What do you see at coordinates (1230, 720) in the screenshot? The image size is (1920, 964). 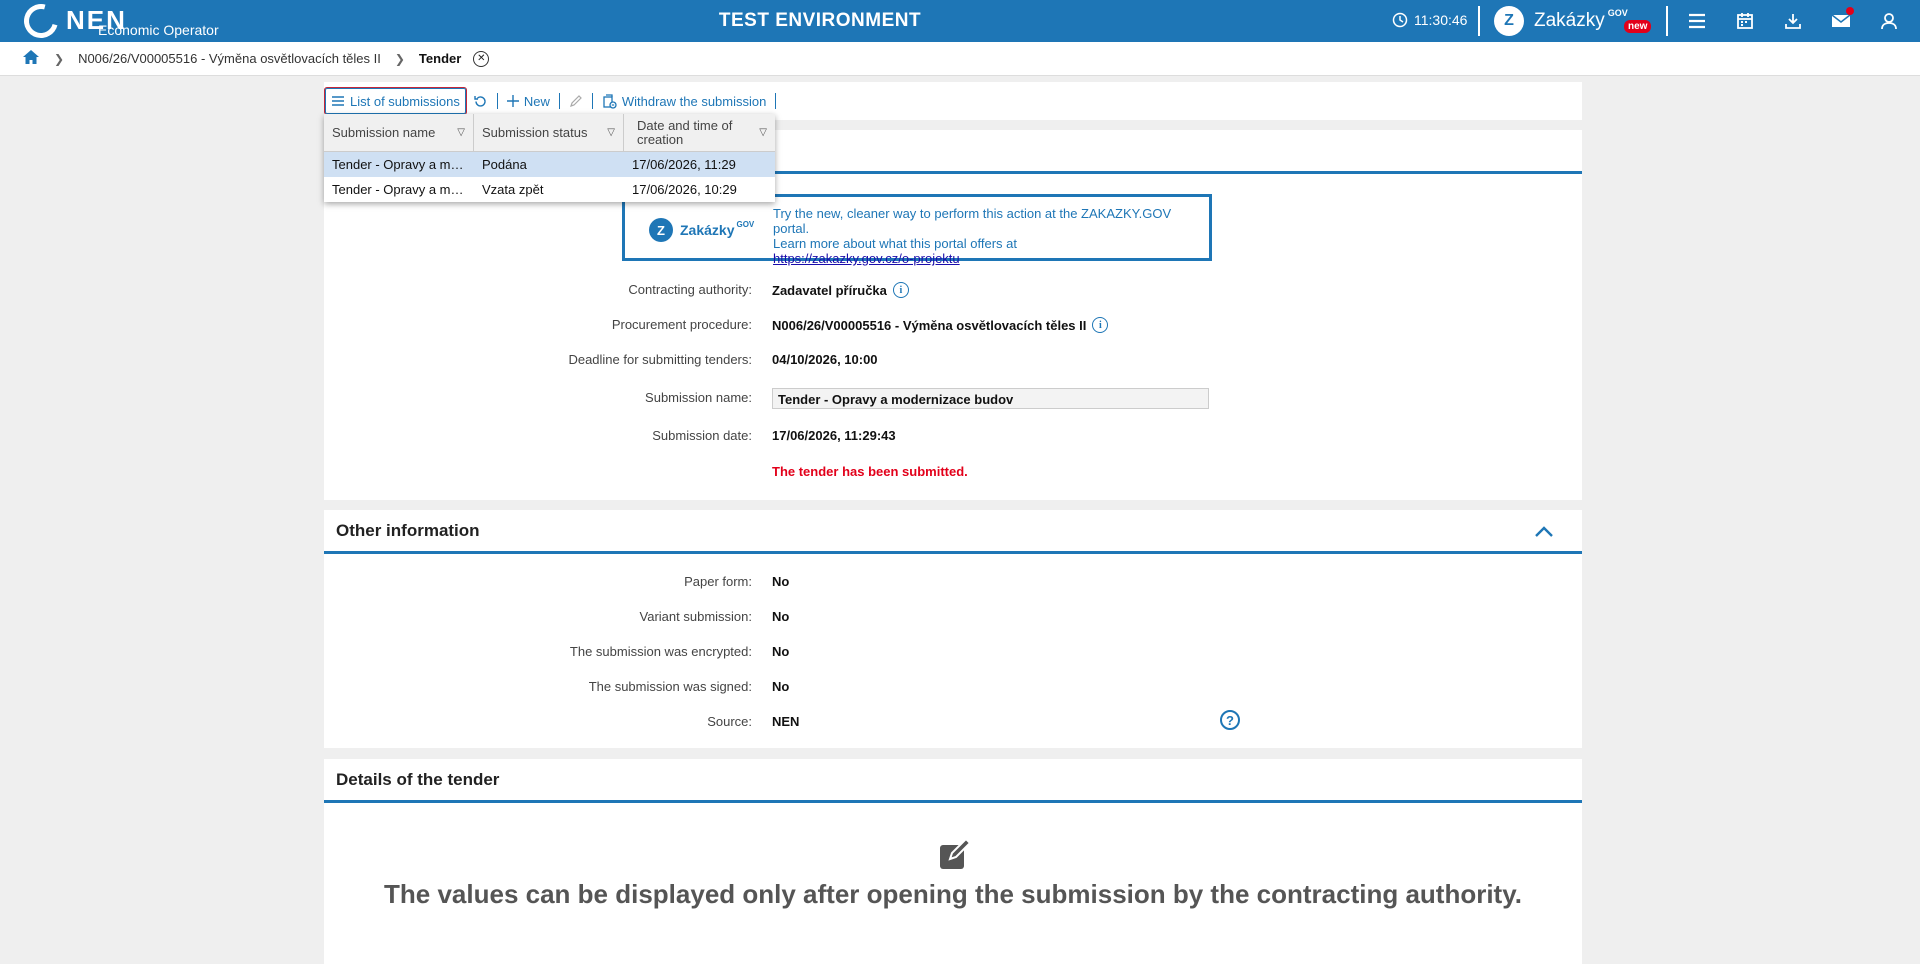 I see `help-icon: ?` at bounding box center [1230, 720].